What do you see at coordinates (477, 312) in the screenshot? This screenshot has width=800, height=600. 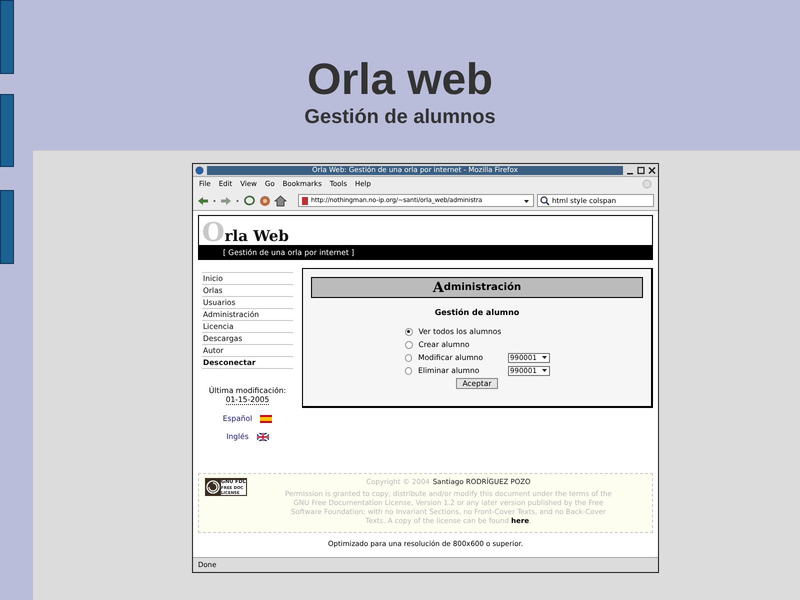 I see `form-title: Gestión de alumno` at bounding box center [477, 312].